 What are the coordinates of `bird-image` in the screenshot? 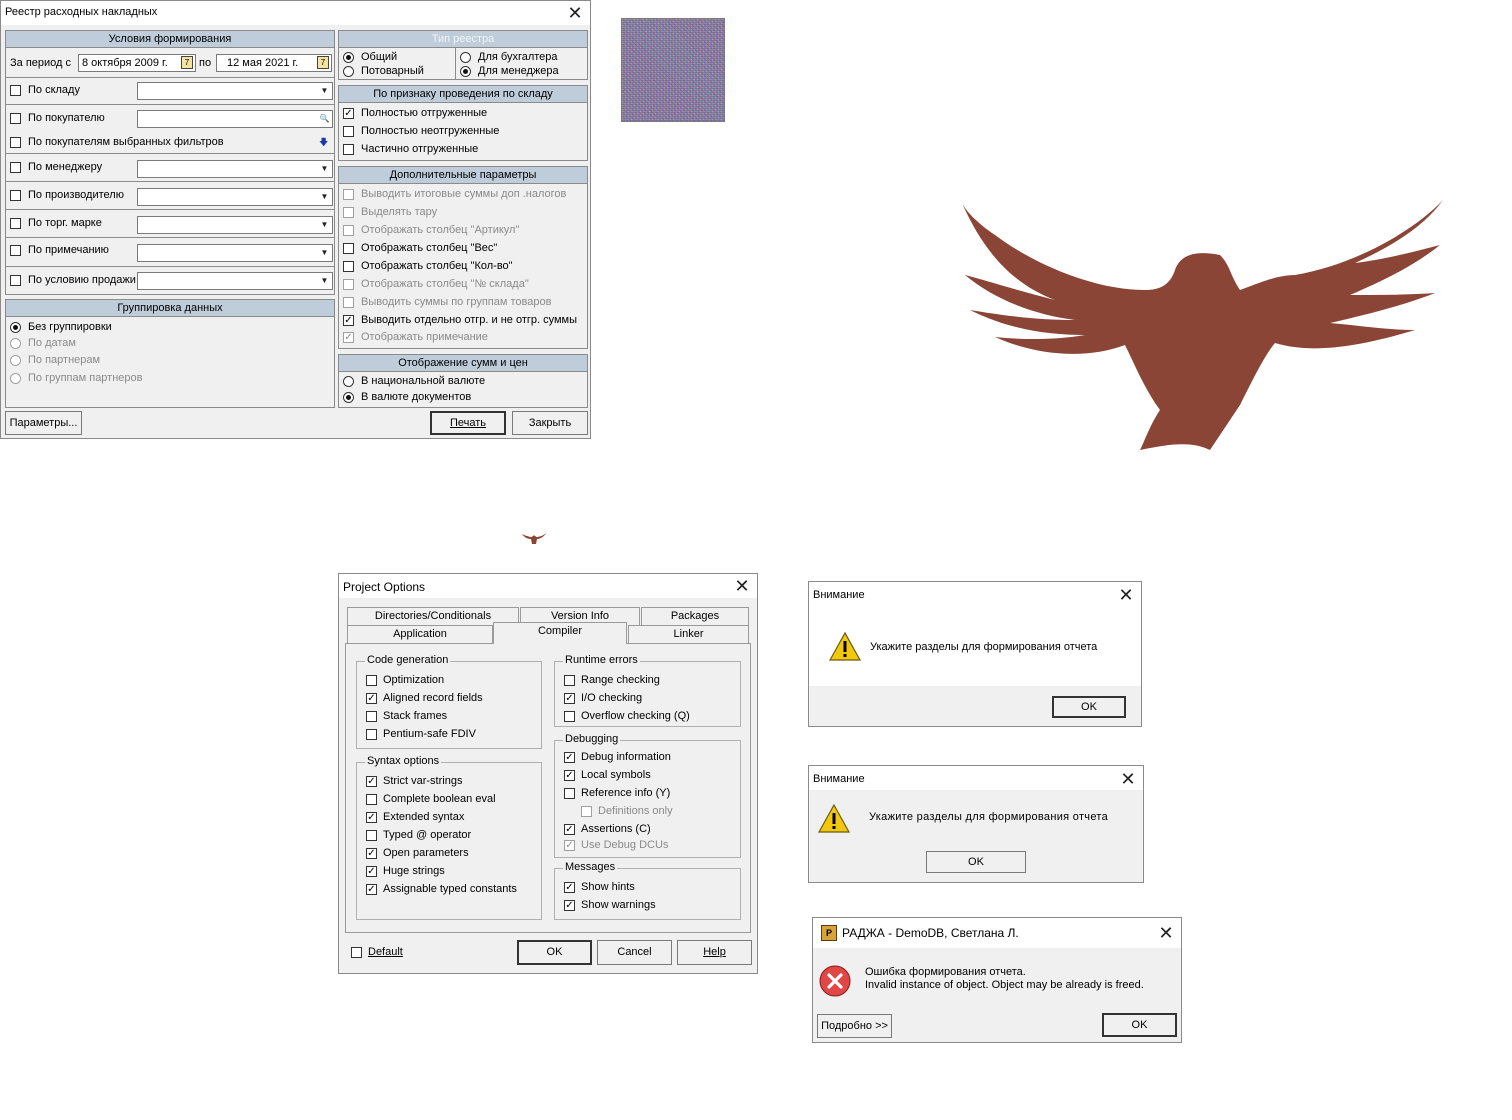 It's located at (1202, 325).